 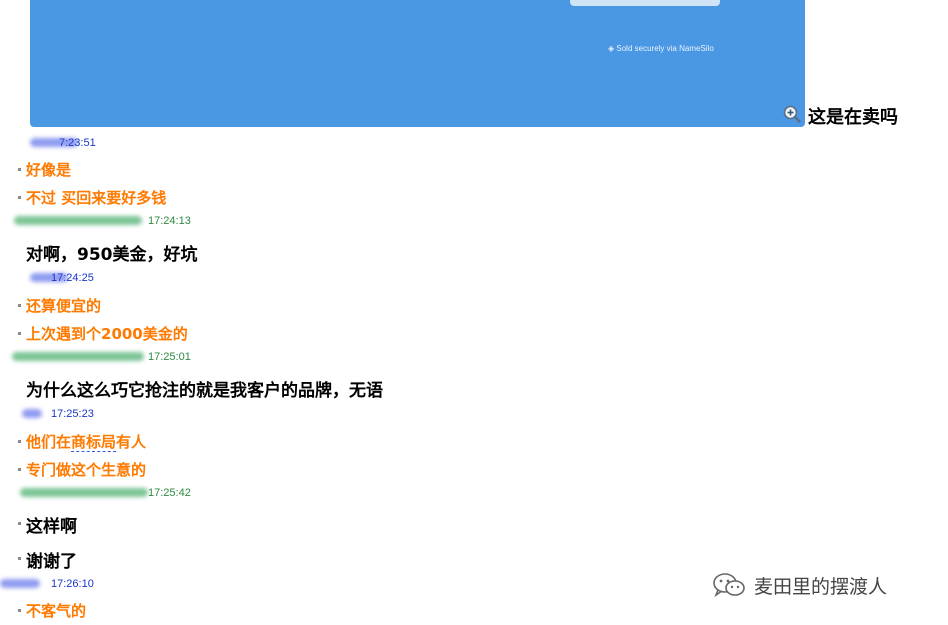 I want to click on message-time: 17:26:10, so click(x=72, y=584).